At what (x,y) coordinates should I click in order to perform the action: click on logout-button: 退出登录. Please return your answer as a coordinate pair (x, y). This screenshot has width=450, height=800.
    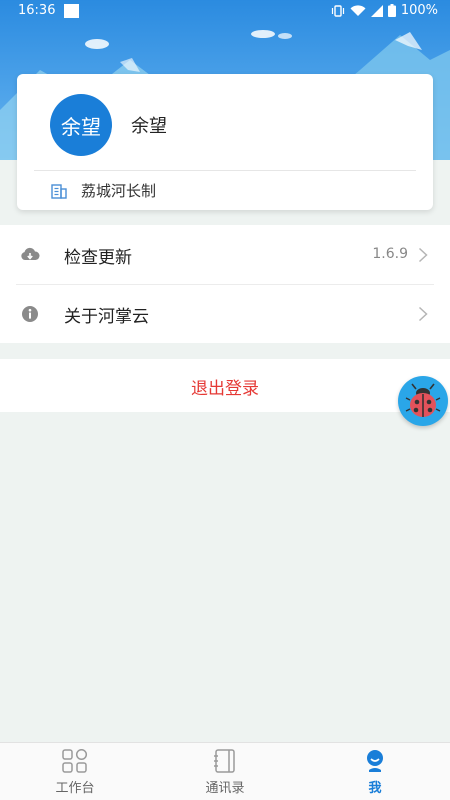
    Looking at the image, I should click on (225, 385).